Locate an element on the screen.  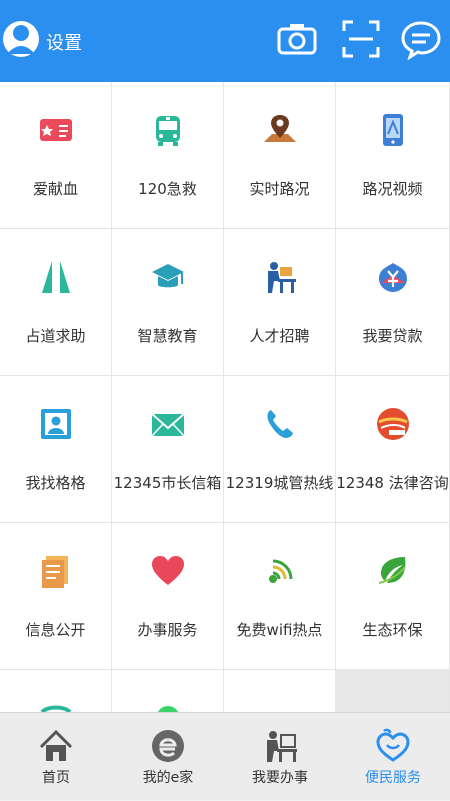
service-icon is located at coordinates (393, 745).